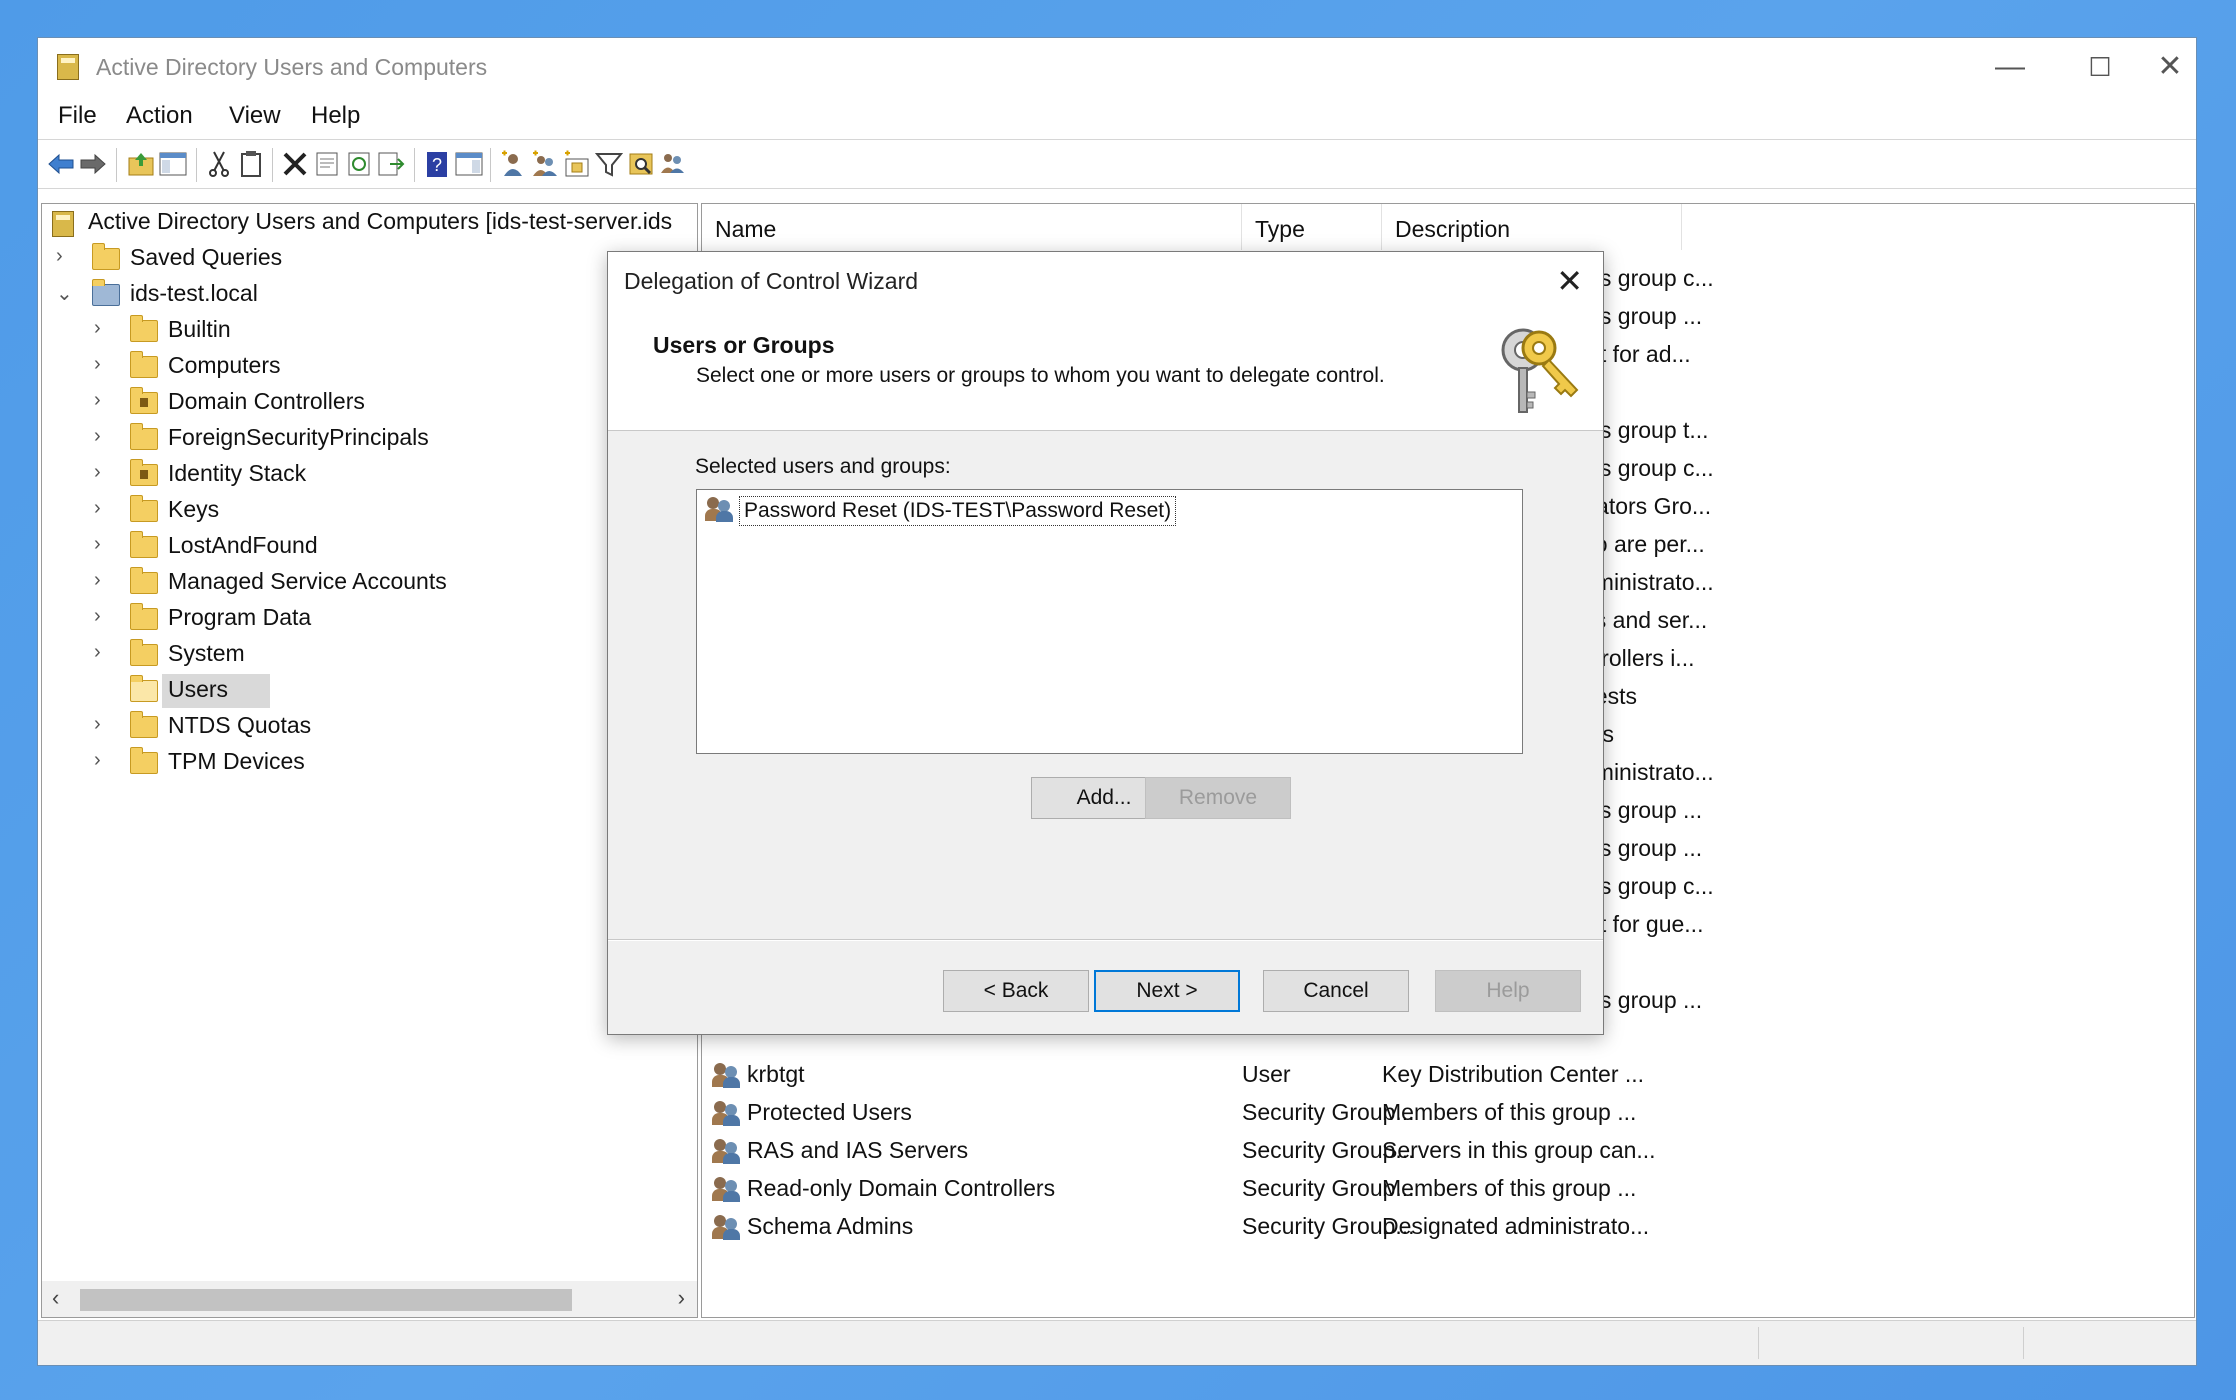  What do you see at coordinates (141, 164) in the screenshot?
I see `up-folder-icon` at bounding box center [141, 164].